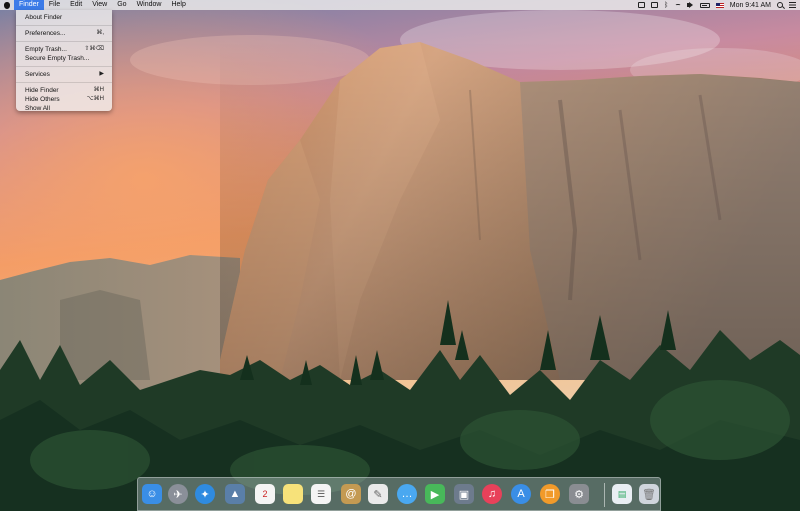 The width and height of the screenshot is (800, 511). I want to click on battery-icon, so click(704, 5).